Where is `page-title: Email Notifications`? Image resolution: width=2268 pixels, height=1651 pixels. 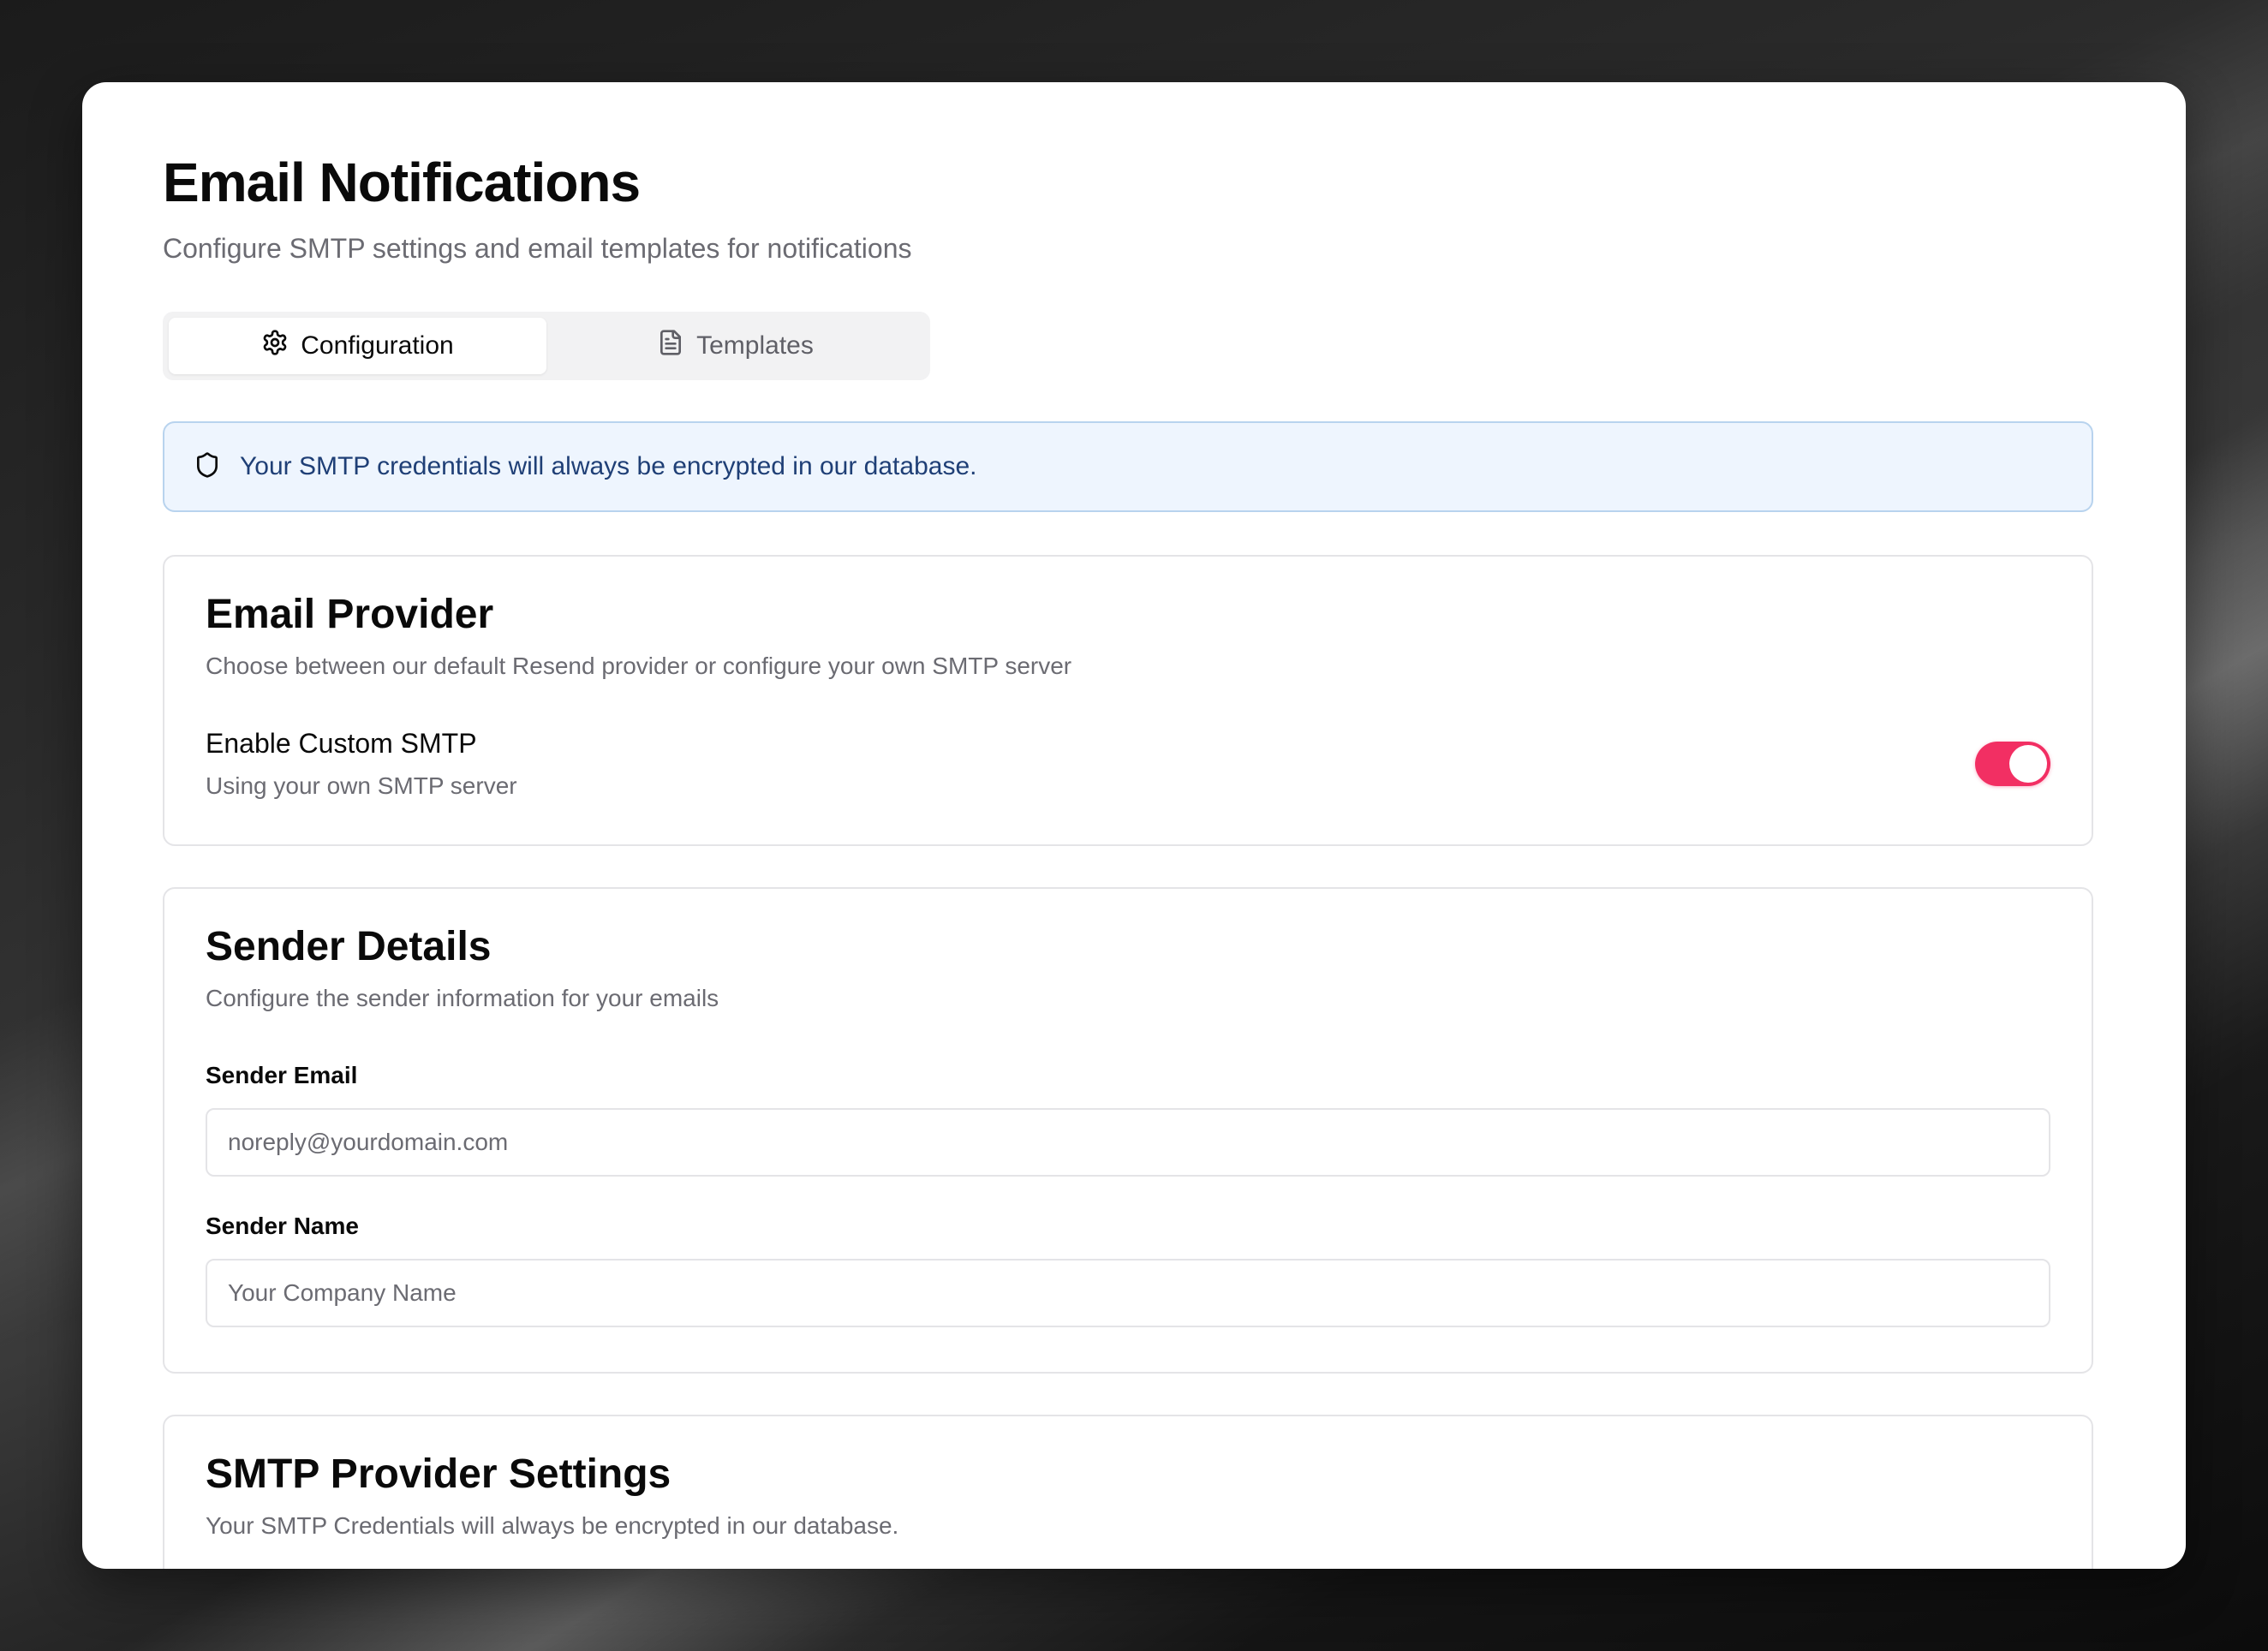
page-title: Email Notifications is located at coordinates (402, 182).